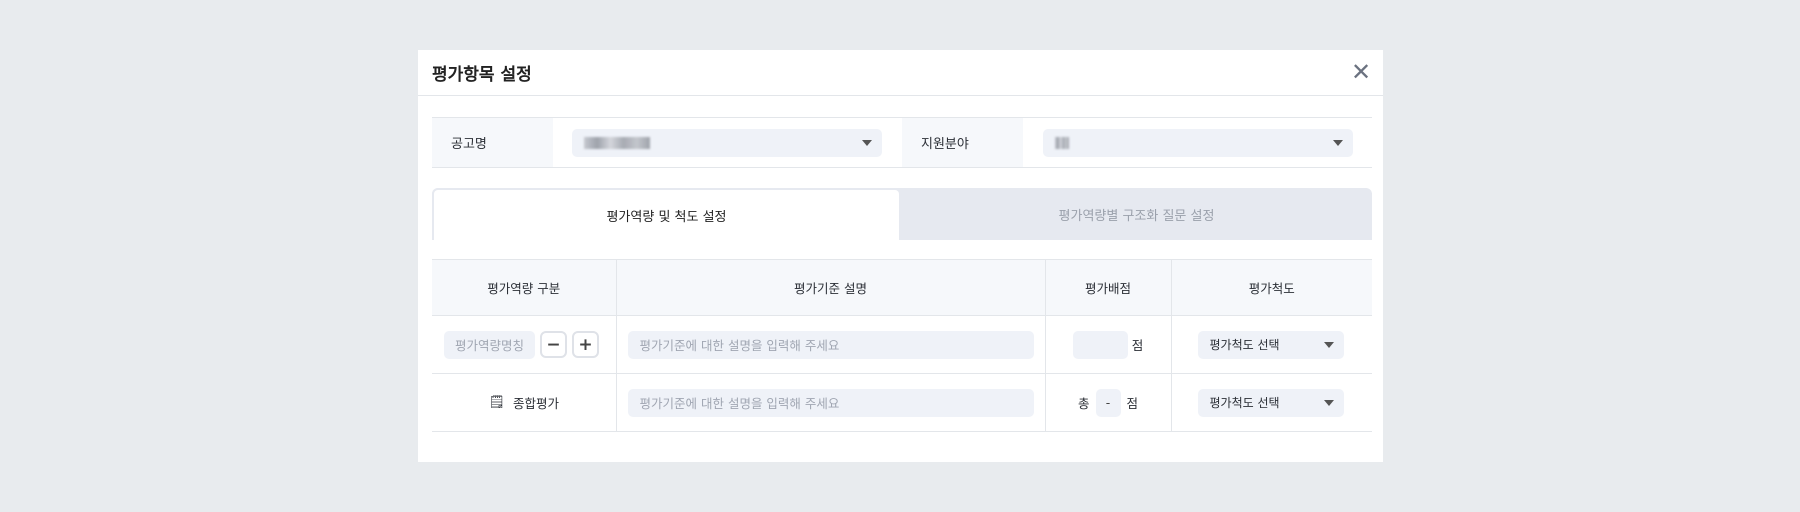 The height and width of the screenshot is (512, 1800). Describe the element at coordinates (1100, 344) in the screenshot. I see `score-input` at that location.